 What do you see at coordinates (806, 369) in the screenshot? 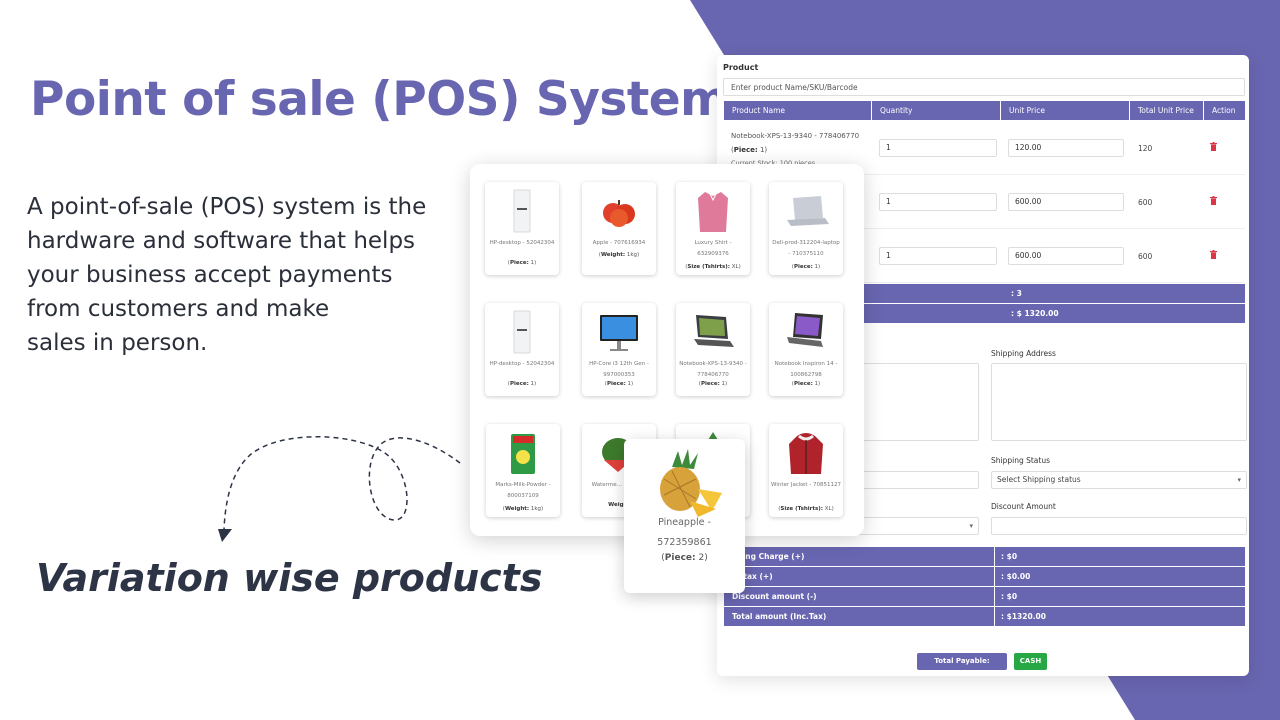
I see `product-name: Notebook Inspiron 14 - 100862798` at bounding box center [806, 369].